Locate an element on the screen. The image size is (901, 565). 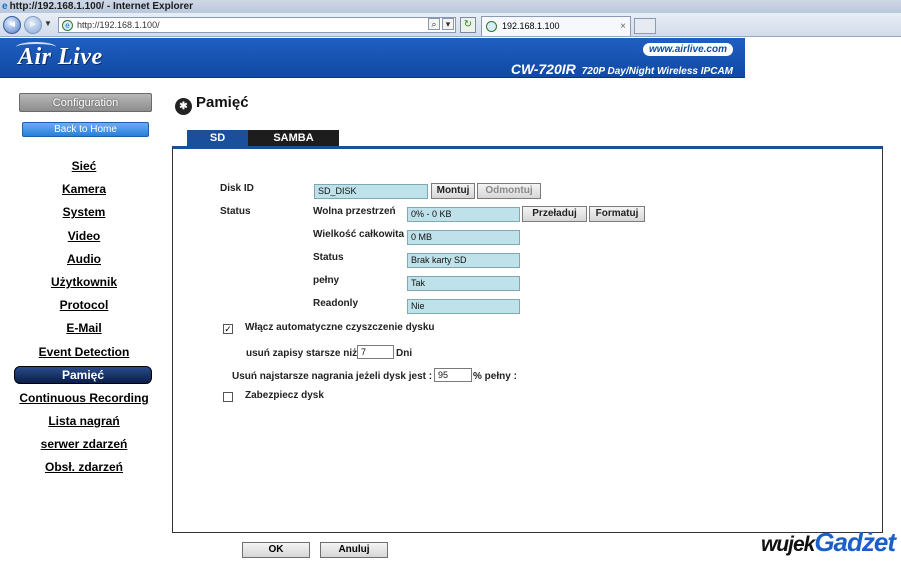
ie-logo-icon: e is located at coordinates (5, 6).